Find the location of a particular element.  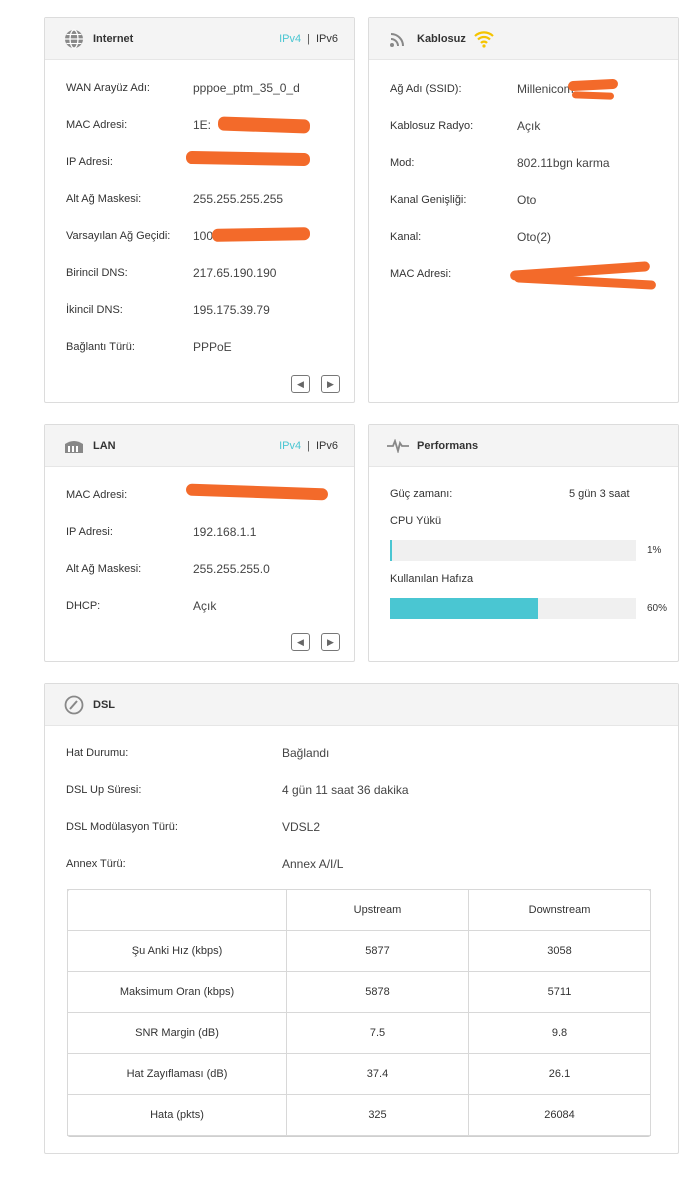

wifi-icon is located at coordinates (484, 39).